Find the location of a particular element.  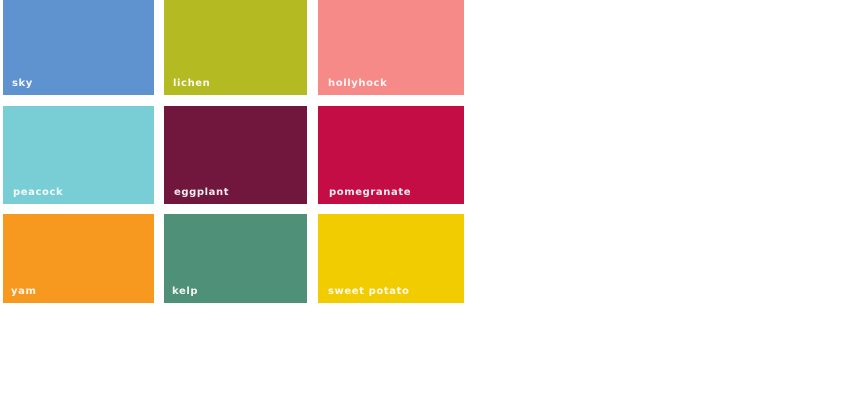

swatch-pomegranate: pomegranate is located at coordinates (391, 155).